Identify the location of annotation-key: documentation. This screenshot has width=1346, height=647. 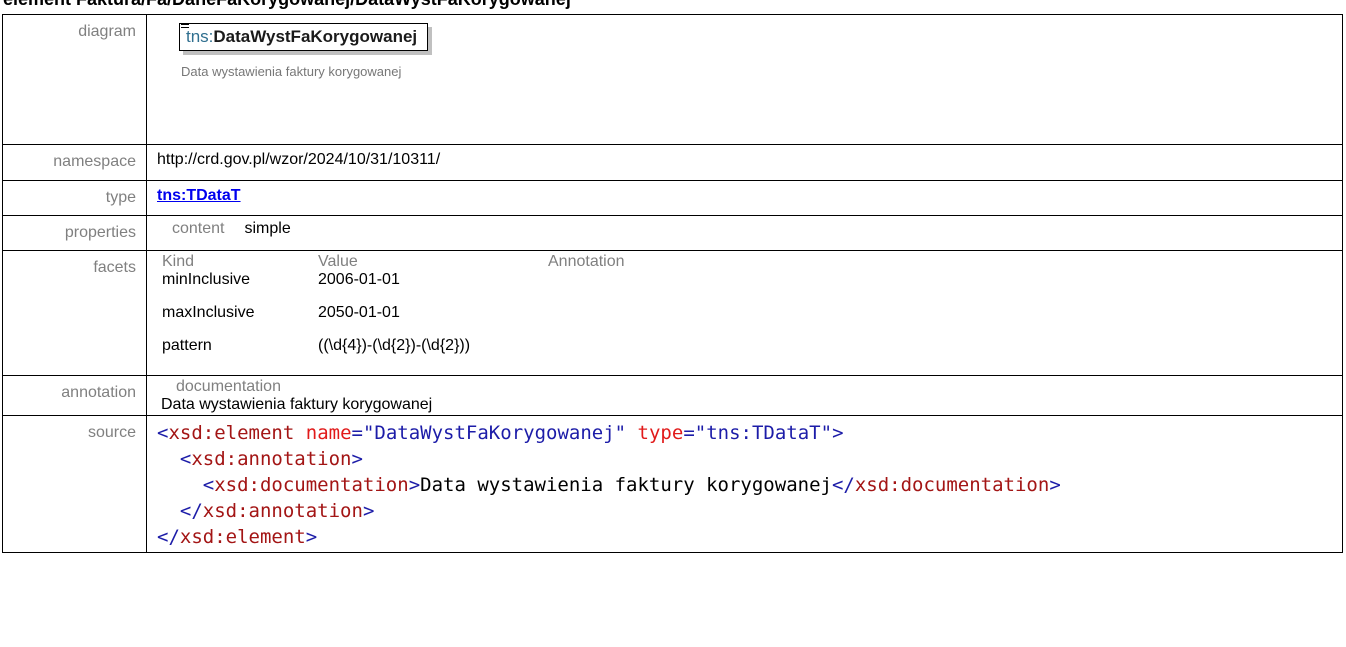
(228, 386).